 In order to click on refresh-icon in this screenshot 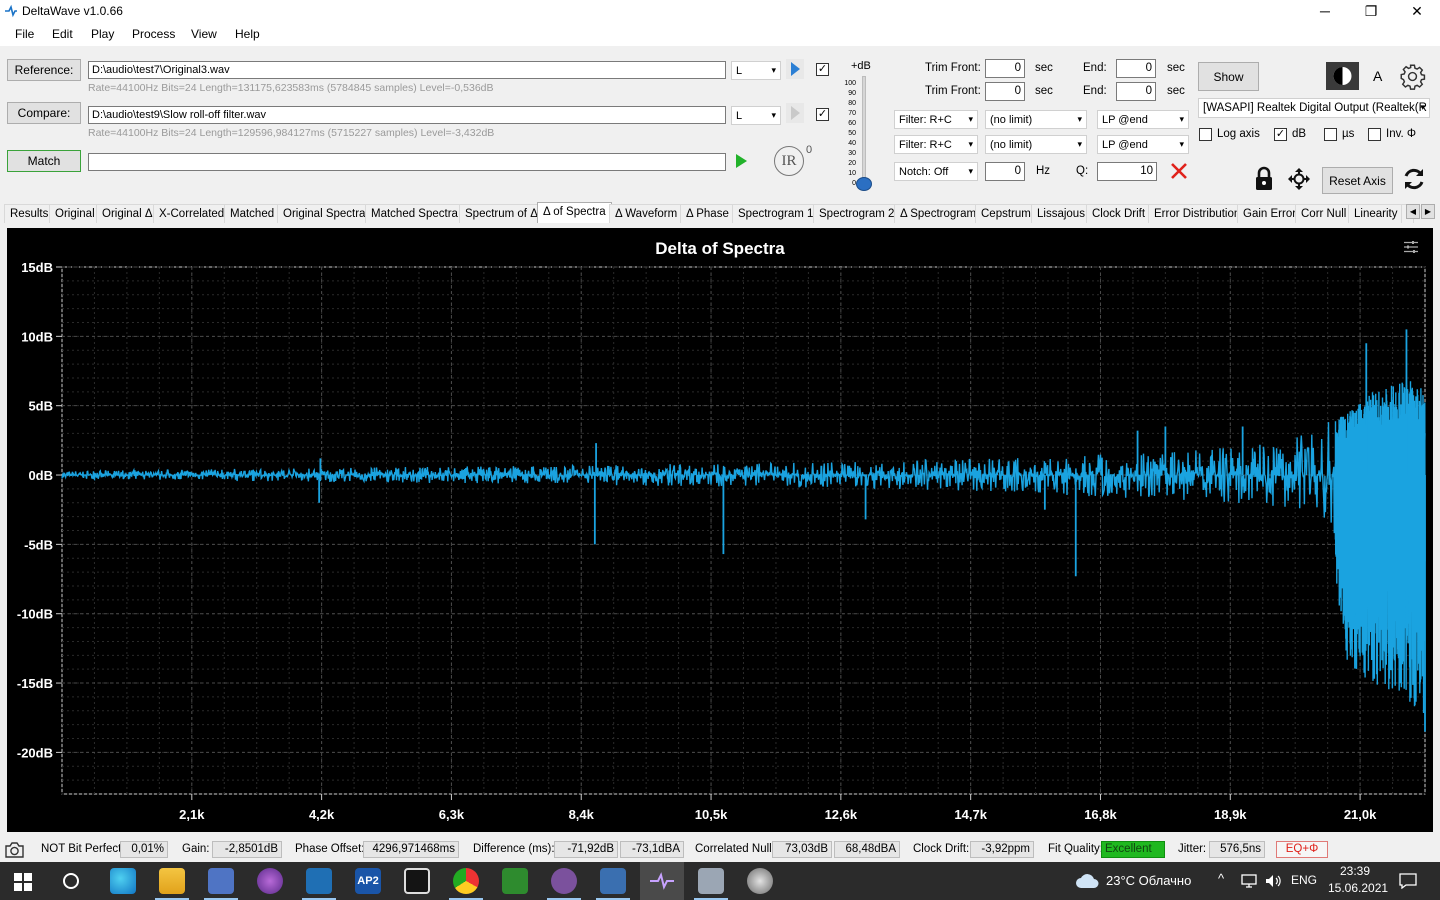, I will do `click(1414, 179)`.